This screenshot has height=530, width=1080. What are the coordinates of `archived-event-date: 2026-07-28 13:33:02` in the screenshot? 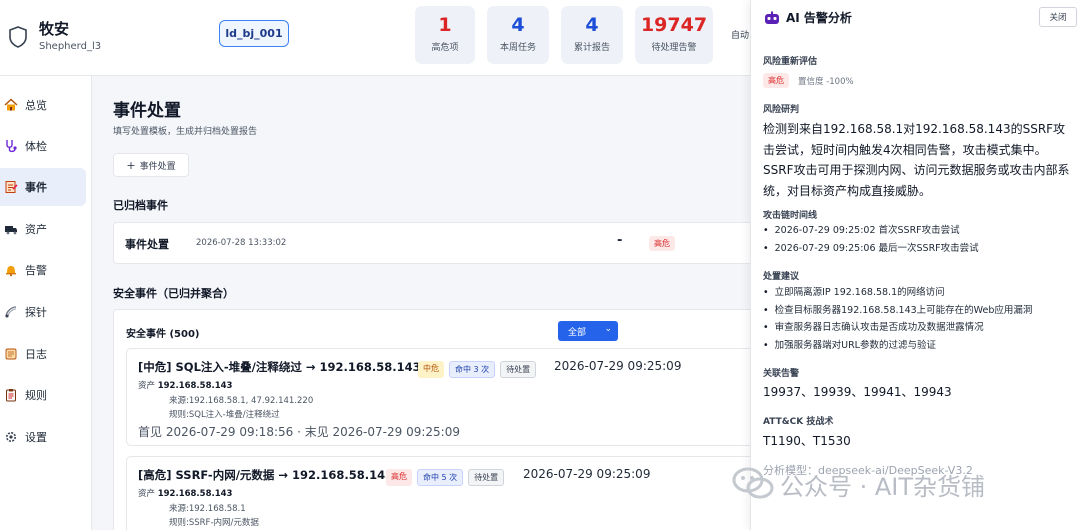 It's located at (241, 243).